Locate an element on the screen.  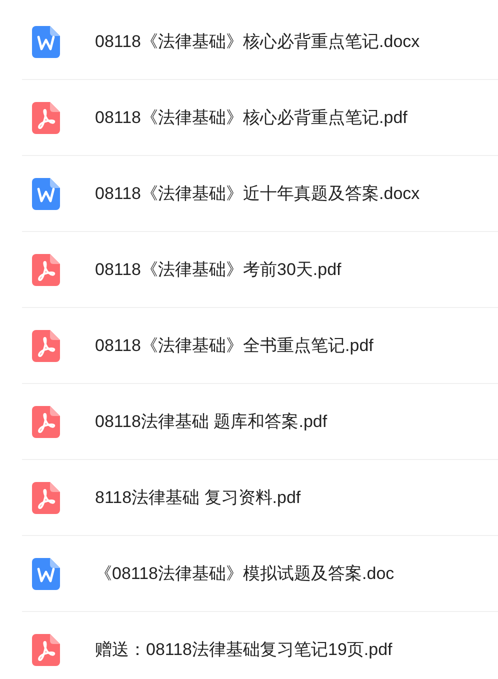
file-name: 08118《法律基础》核心必背重点笔记.pdf is located at coordinates (251, 117).